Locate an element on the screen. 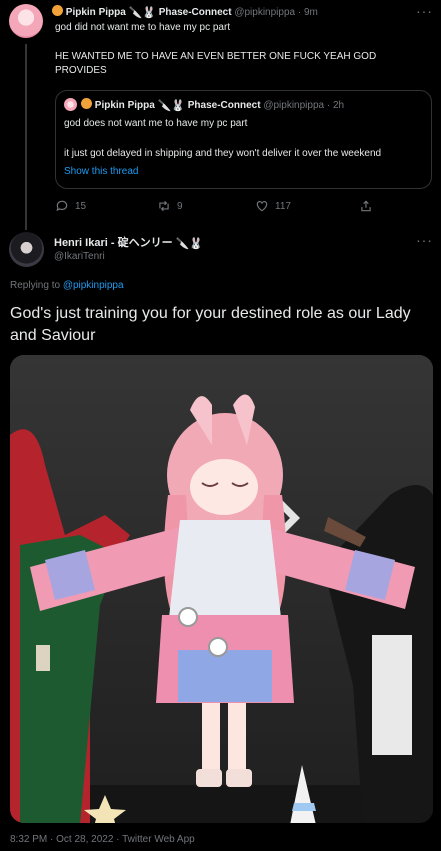 Image resolution: width=441 pixels, height=851 pixels. replying-prefix: Replying to is located at coordinates (35, 285).